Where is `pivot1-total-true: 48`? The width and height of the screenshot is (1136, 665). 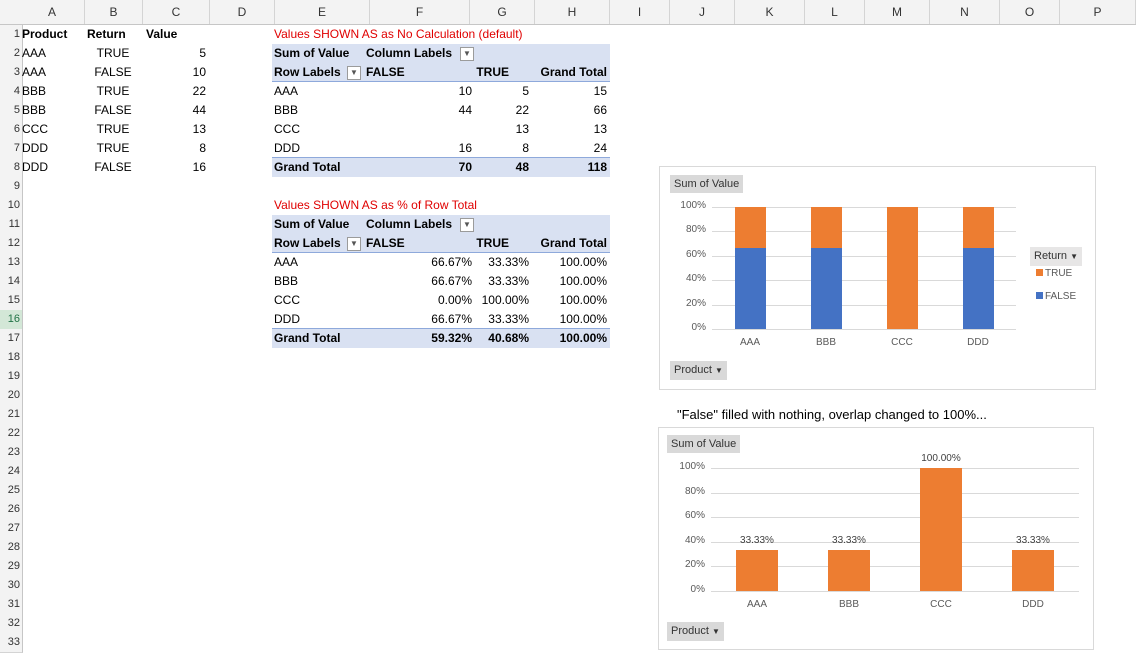
pivot1-total-true: 48 is located at coordinates (522, 167).